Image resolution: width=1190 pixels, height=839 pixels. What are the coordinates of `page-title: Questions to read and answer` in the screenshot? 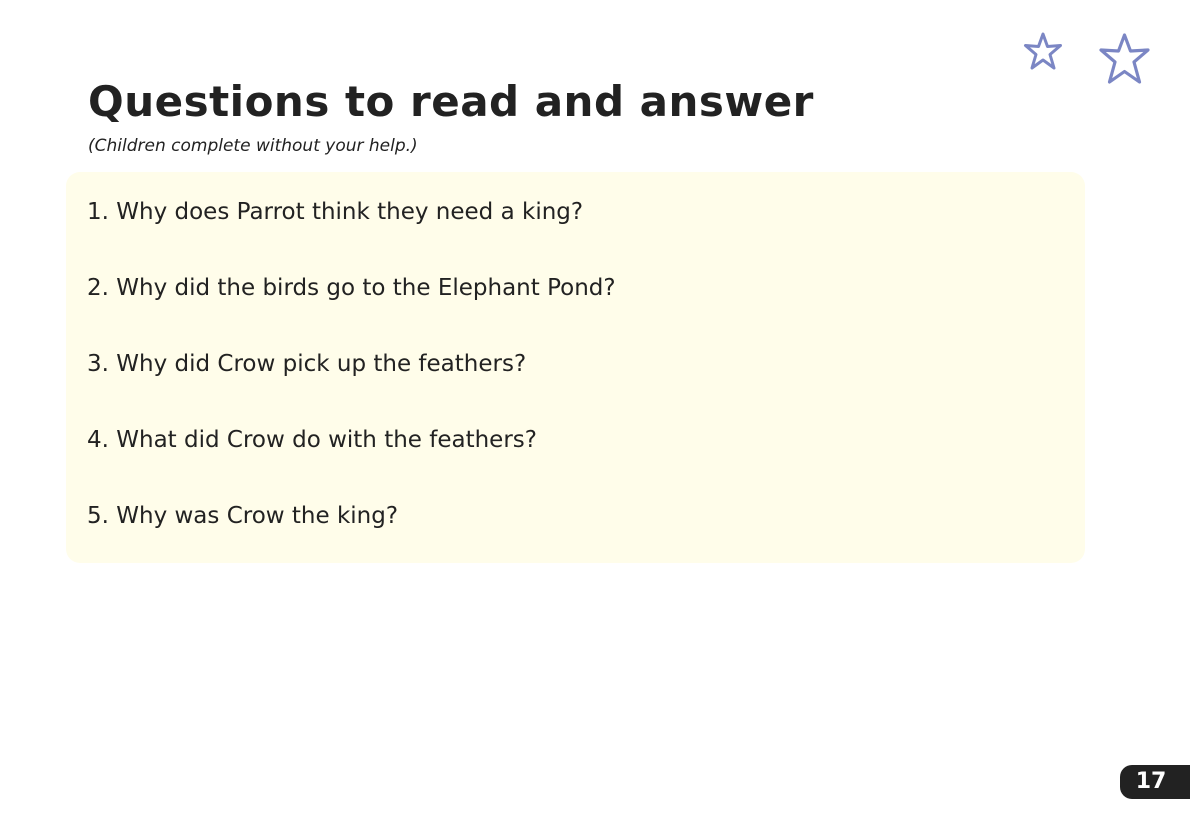 It's located at (451, 101).